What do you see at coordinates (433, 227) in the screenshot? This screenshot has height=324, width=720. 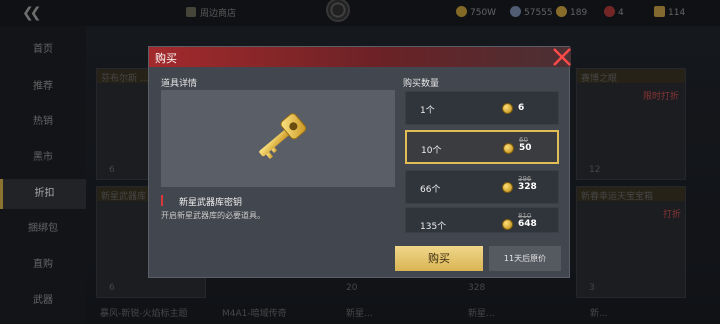 I see `option-quantity: 135个` at bounding box center [433, 227].